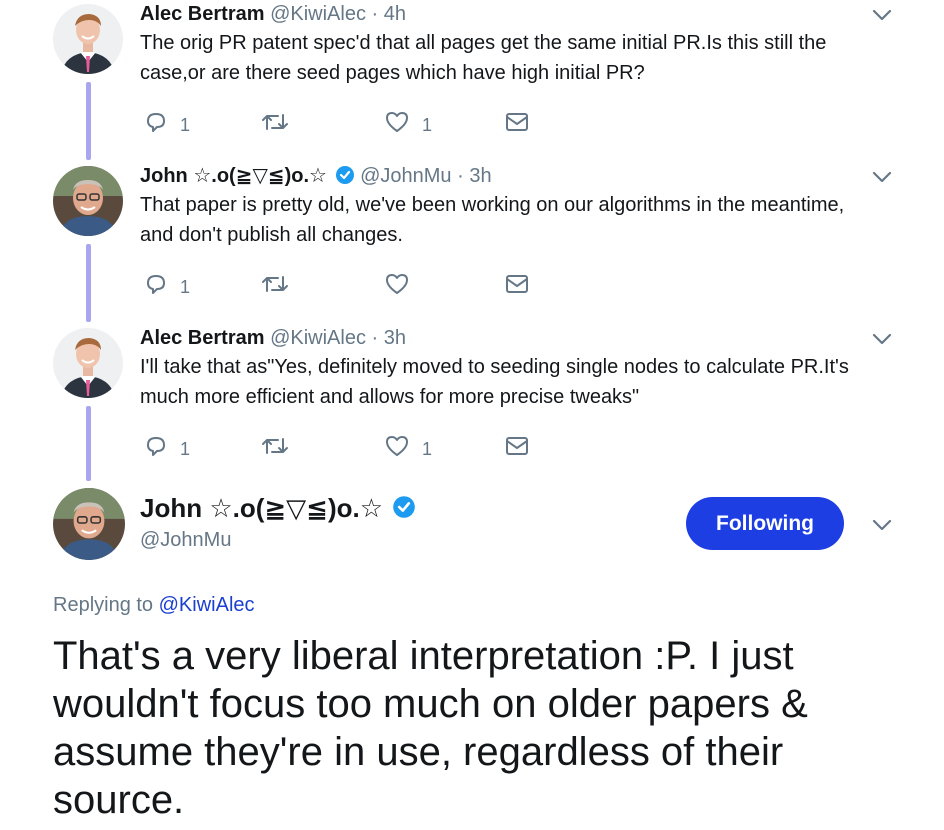  I want to click on main-author-handle: @JohnMu, so click(185, 540).